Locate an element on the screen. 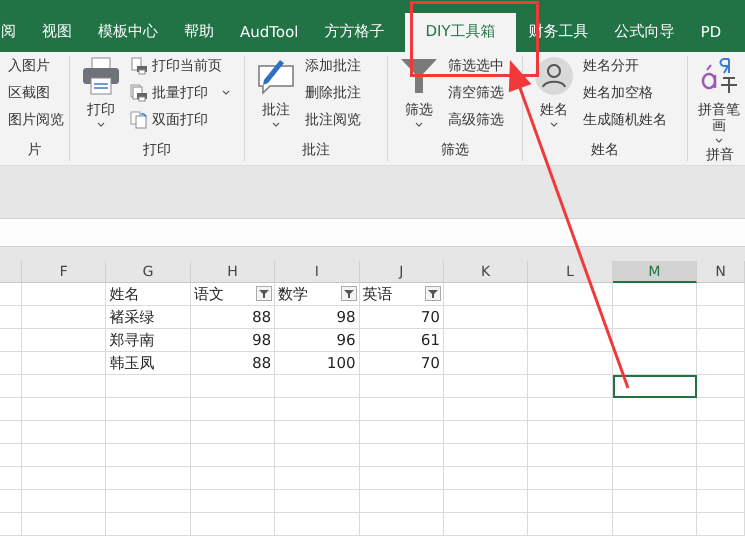 This screenshot has width=745, height=539. pinyin-icon is located at coordinates (719, 76).